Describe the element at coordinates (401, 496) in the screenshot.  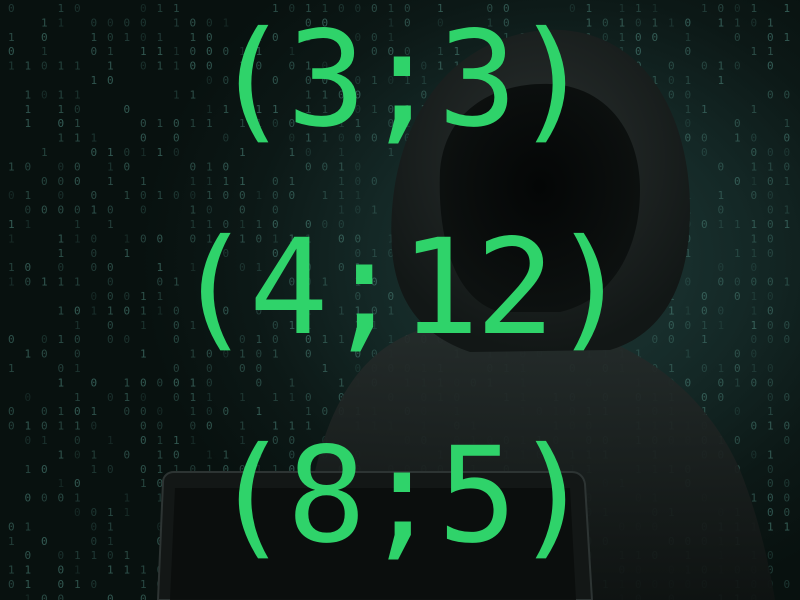
I see `coordinate-pair: (8;5)` at that location.